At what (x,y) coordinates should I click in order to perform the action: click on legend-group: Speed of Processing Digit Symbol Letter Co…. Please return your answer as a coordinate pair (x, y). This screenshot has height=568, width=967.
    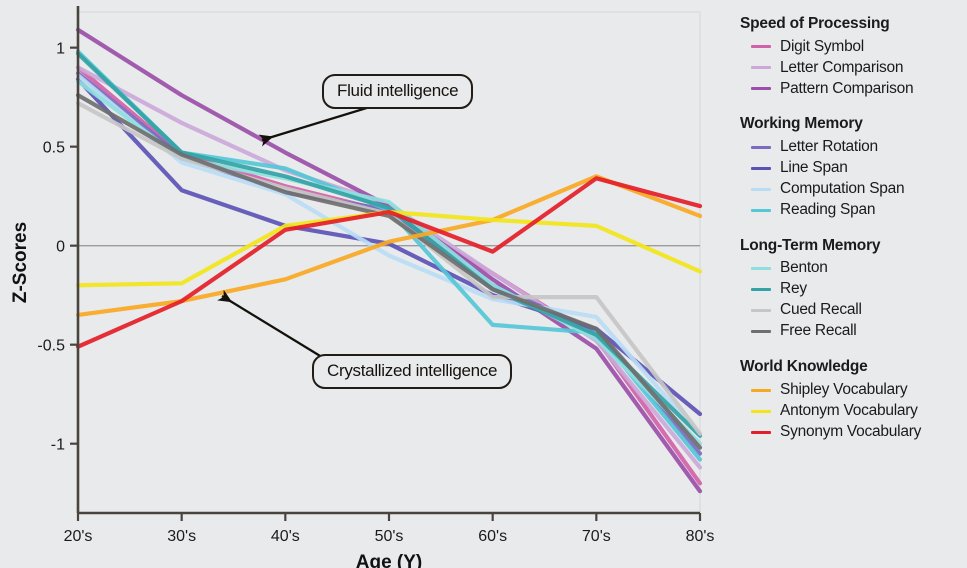
    Looking at the image, I should click on (853, 56).